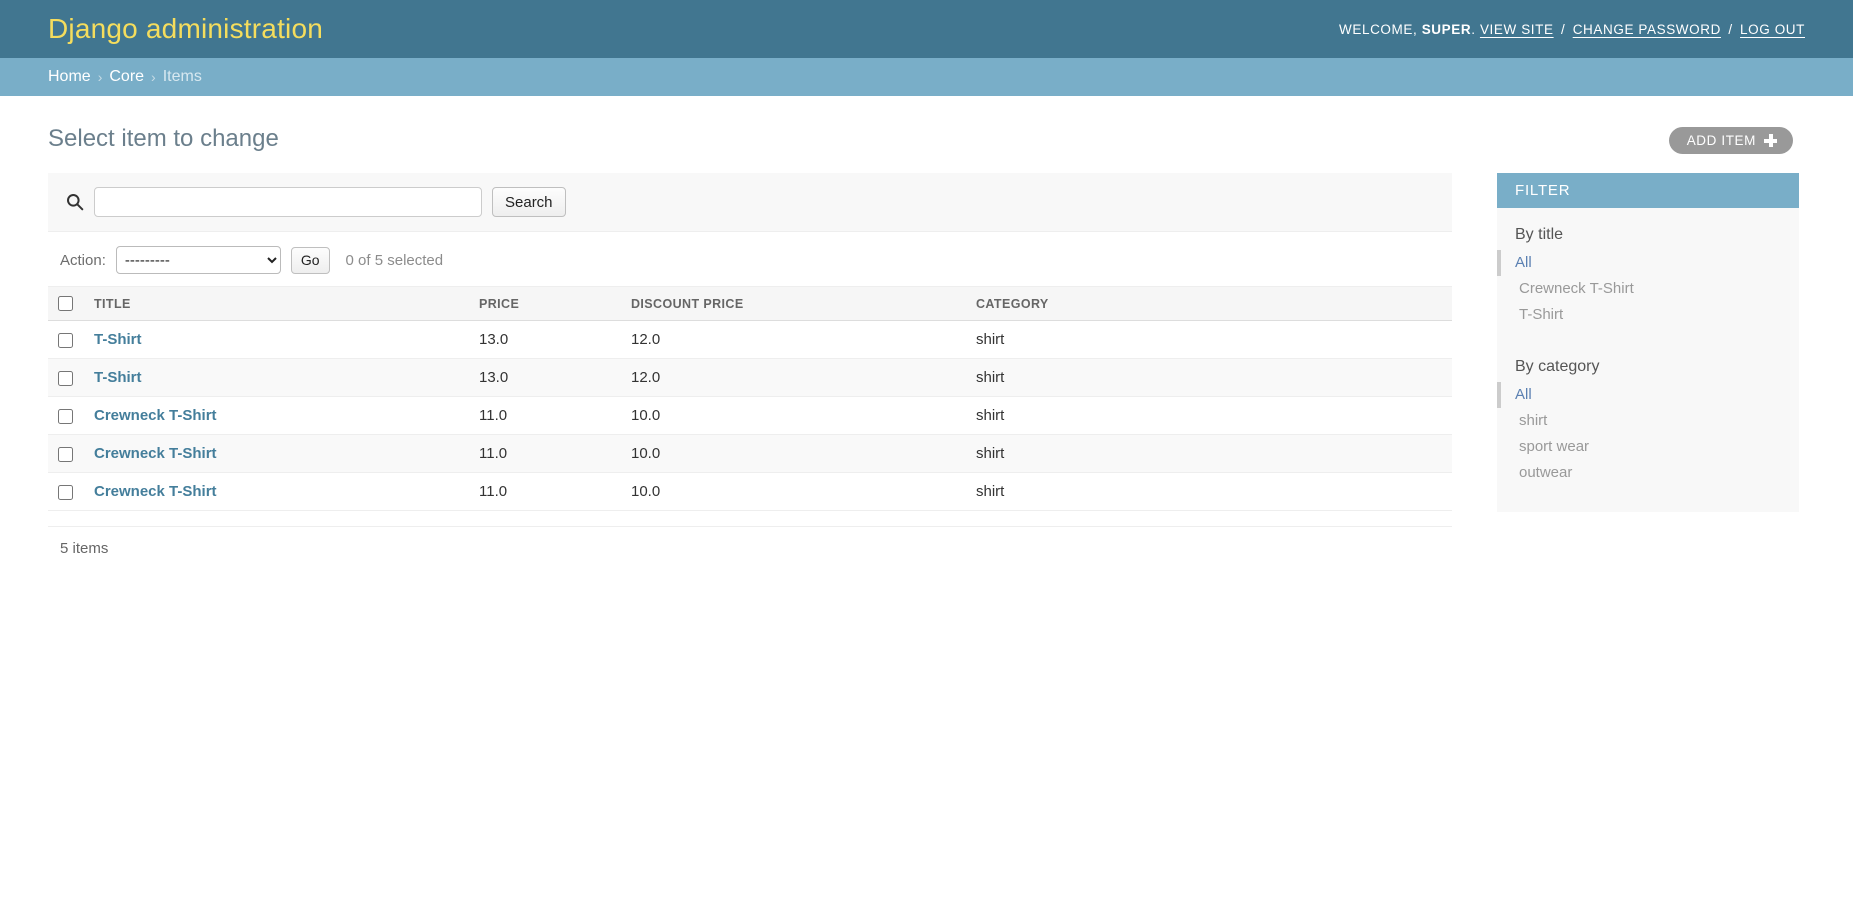 This screenshot has width=1853, height=900. What do you see at coordinates (1209, 303) in the screenshot?
I see `column-header-category: CATEGORY` at bounding box center [1209, 303].